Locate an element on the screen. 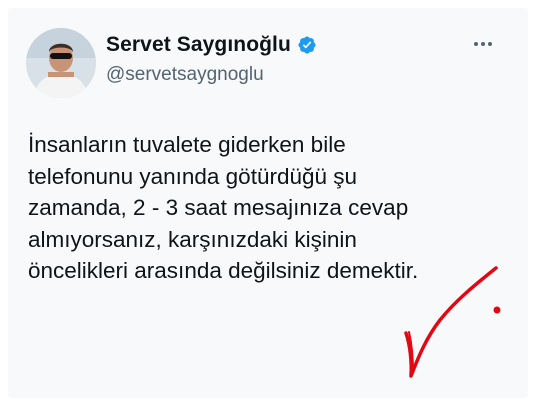 This screenshot has width=540, height=406. tweet-line: almıyorsanız, karşınızdaki kişinin is located at coordinates (192, 239).